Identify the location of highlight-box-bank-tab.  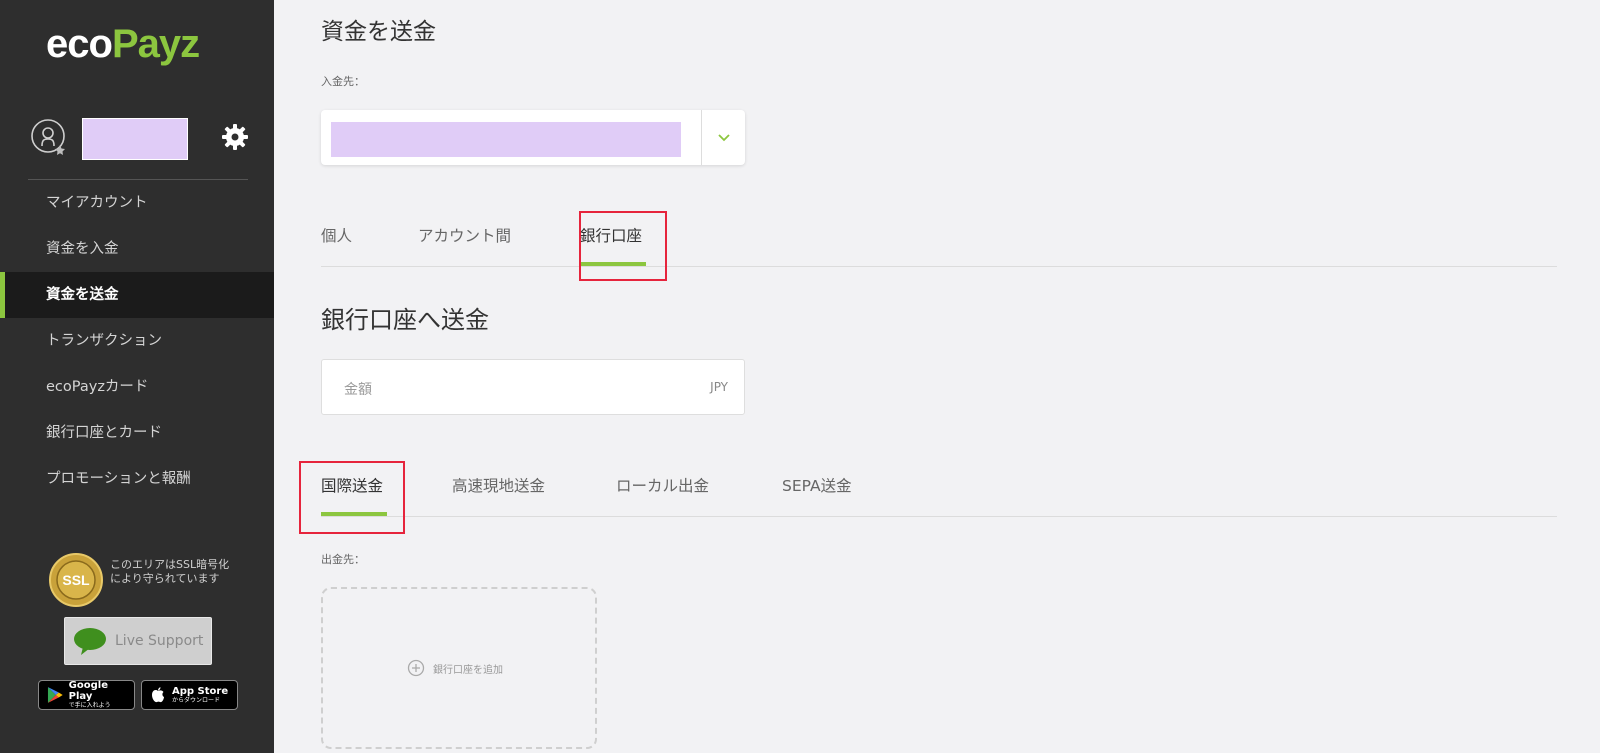
(623, 246).